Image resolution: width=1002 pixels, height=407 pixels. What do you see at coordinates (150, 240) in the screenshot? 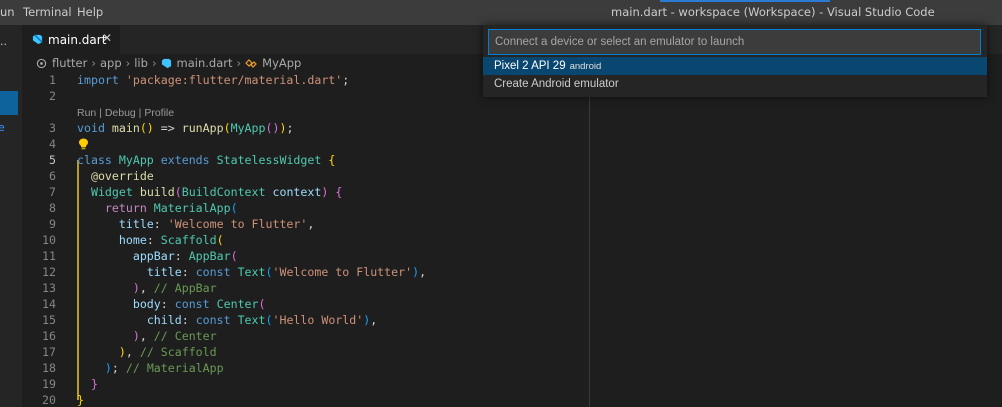
I see `code-text: home: Scaffold(` at bounding box center [150, 240].